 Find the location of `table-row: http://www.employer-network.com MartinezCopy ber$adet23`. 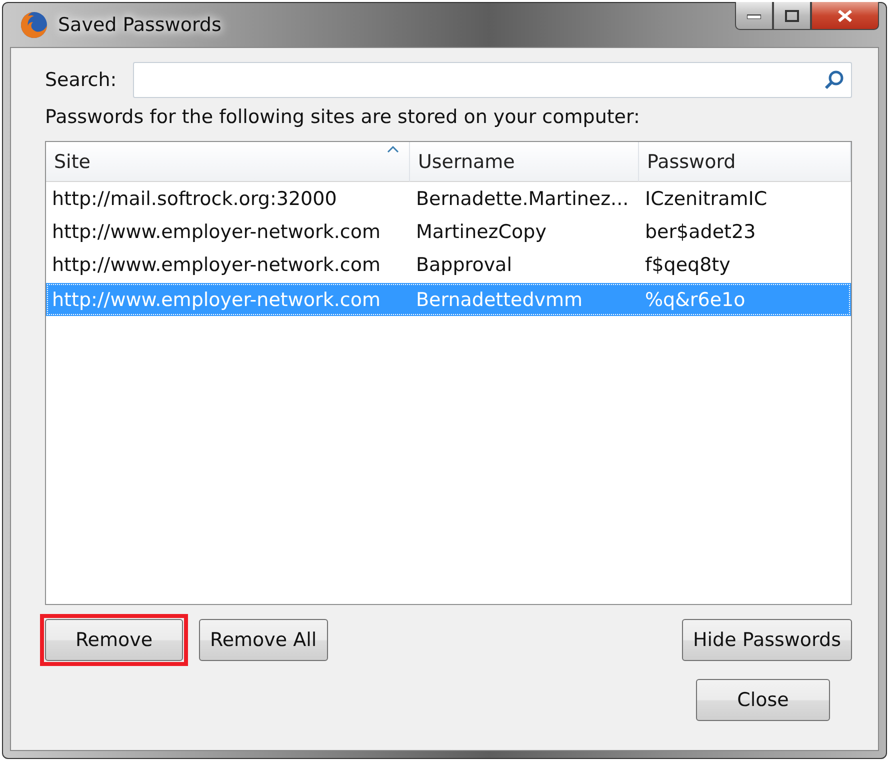

table-row: http://www.employer-network.com MartinezCopy ber$adet23 is located at coordinates (448, 231).